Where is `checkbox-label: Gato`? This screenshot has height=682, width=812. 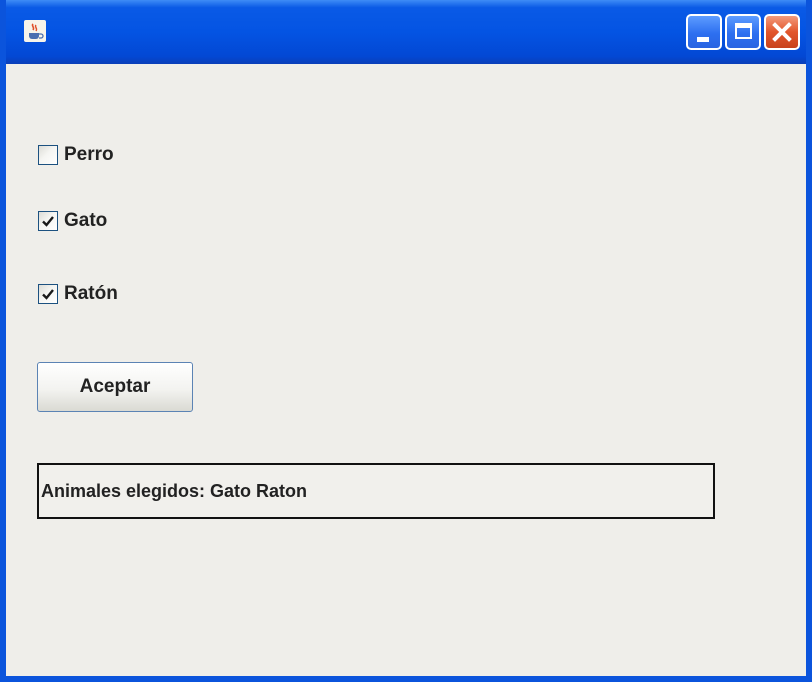 checkbox-label: Gato is located at coordinates (86, 220).